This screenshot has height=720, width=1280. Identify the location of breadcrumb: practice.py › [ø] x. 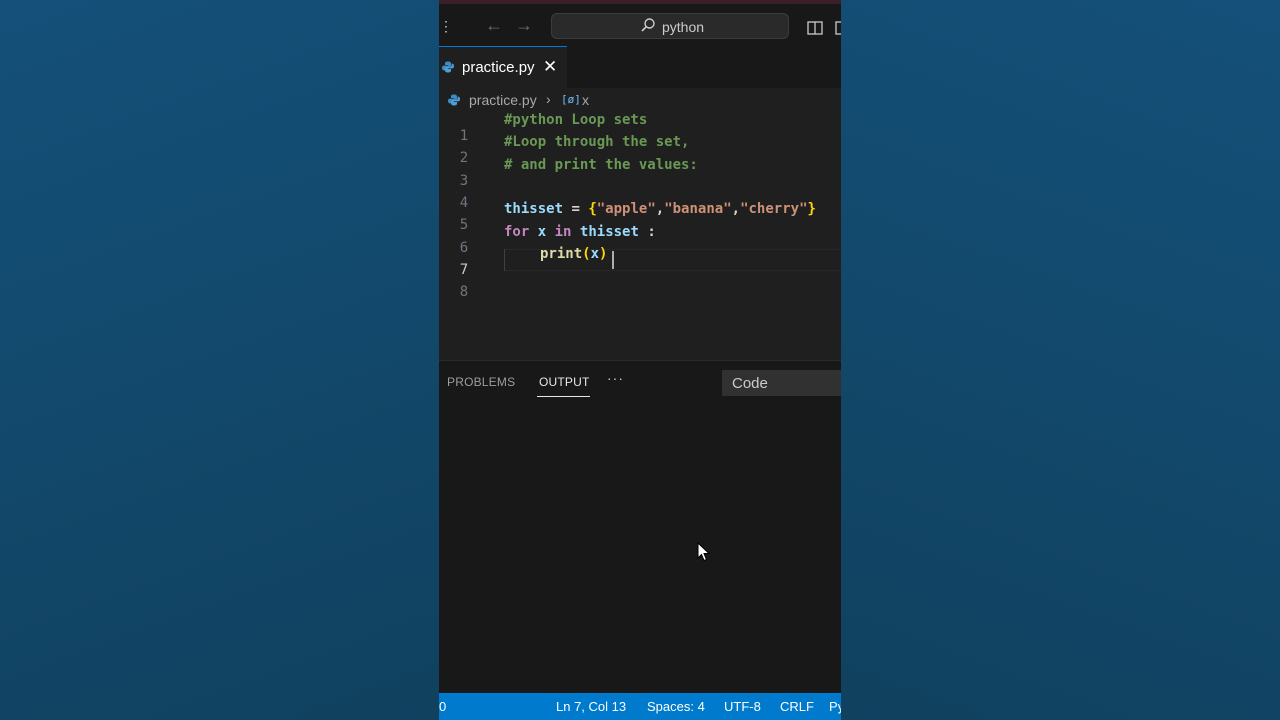
(640, 100).